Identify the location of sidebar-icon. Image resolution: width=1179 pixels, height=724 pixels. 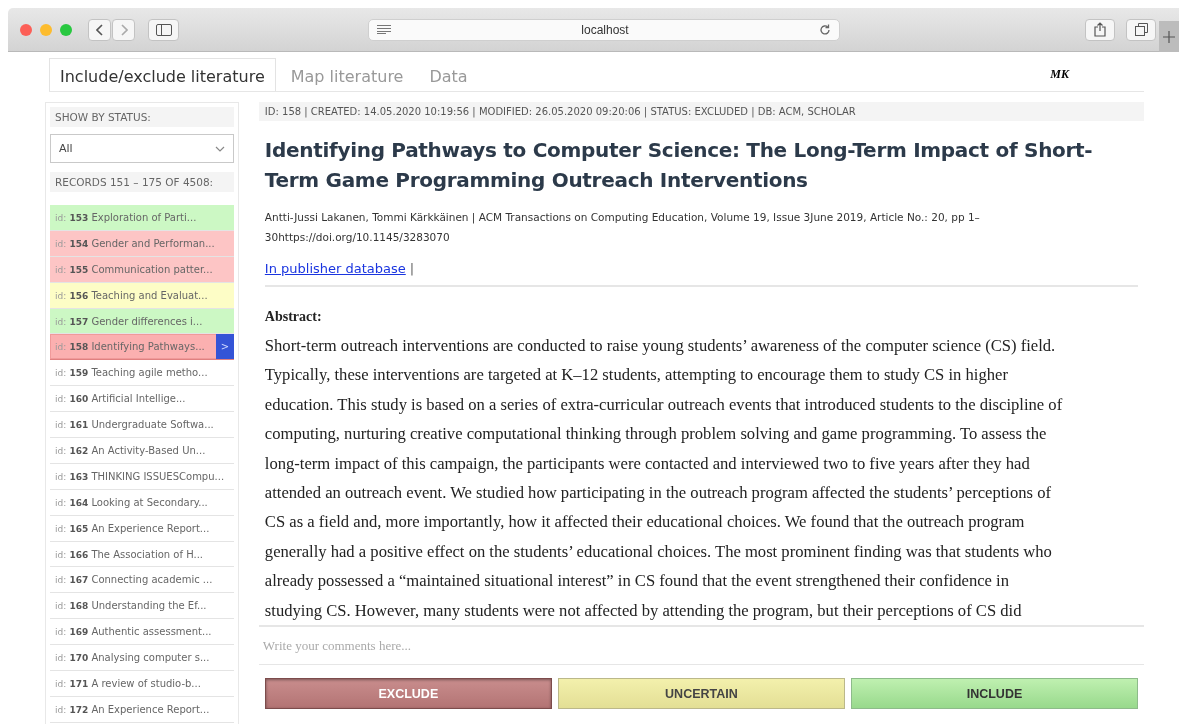
(163, 29).